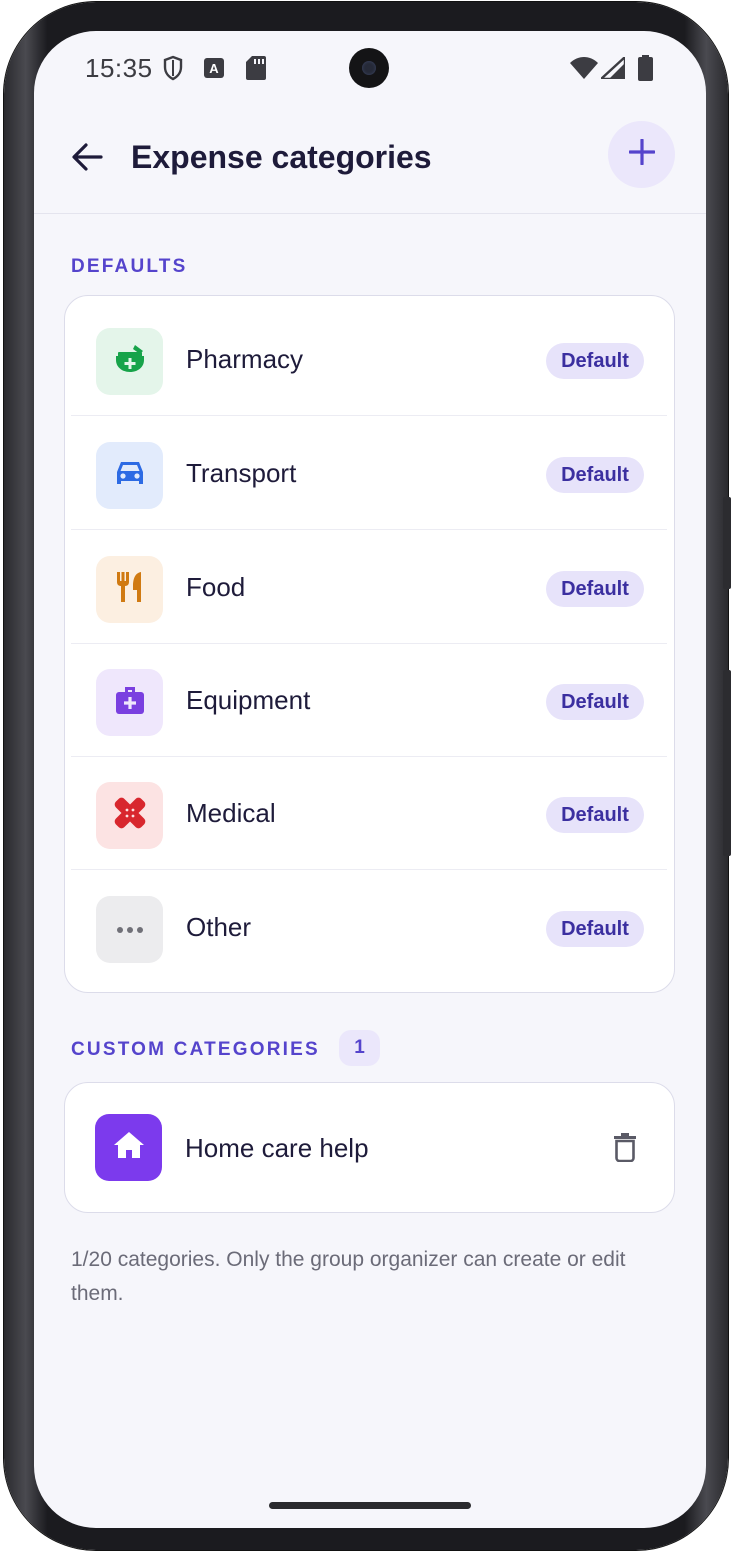 This screenshot has height=1553, width=735. I want to click on home-icon, so click(129, 1147).